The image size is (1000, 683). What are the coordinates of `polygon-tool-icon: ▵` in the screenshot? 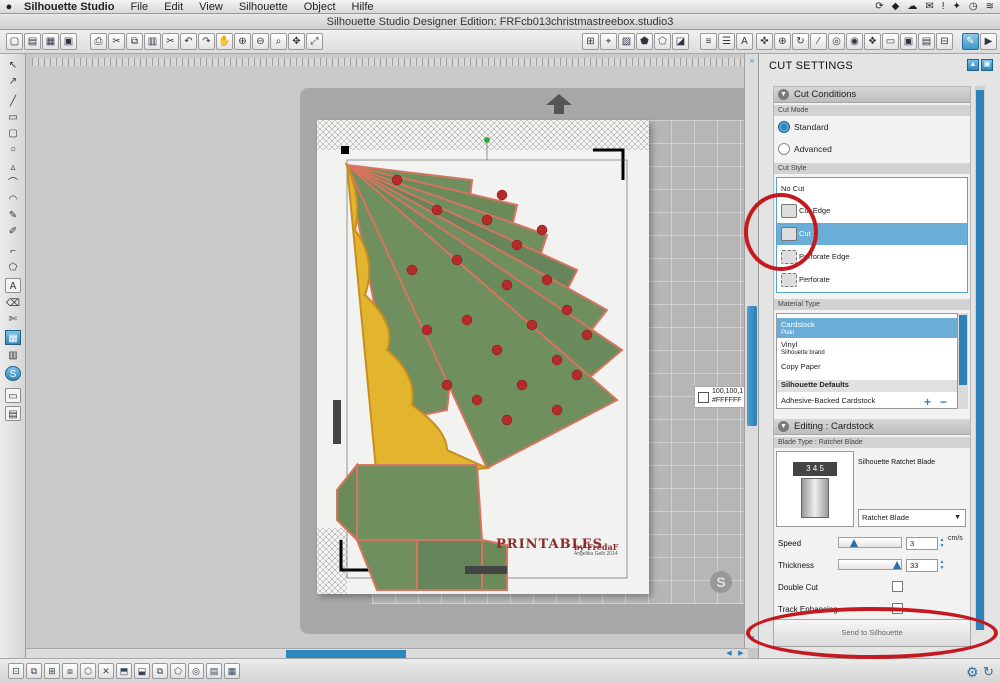 It's located at (13, 167).